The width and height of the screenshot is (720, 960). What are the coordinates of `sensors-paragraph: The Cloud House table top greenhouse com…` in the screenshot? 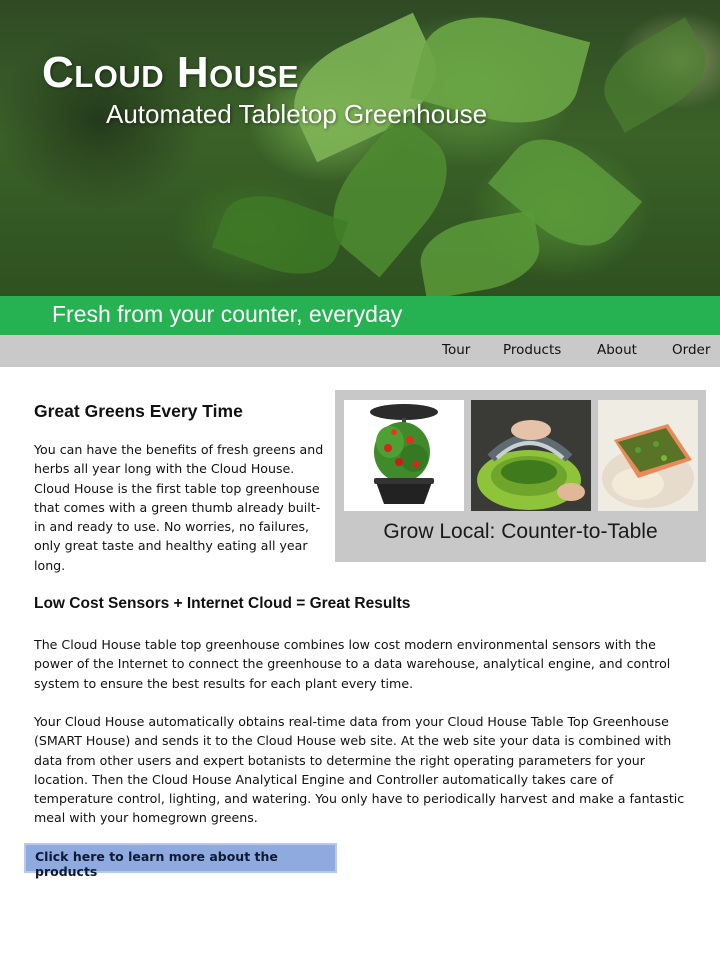 It's located at (352, 664).